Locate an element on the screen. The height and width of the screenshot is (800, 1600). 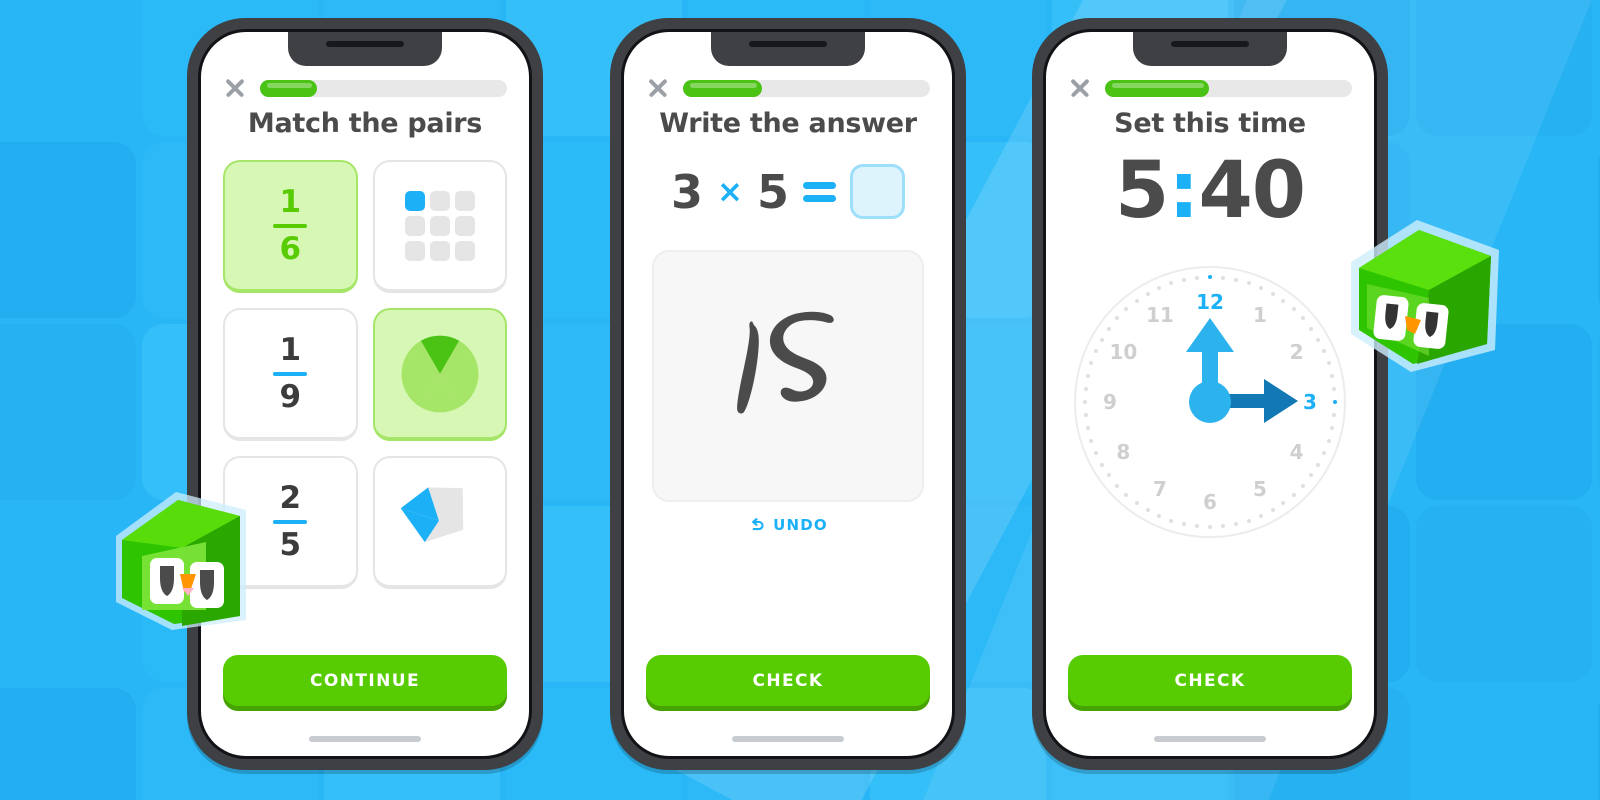
target-time-display: 5:40 is located at coordinates (1210, 191).